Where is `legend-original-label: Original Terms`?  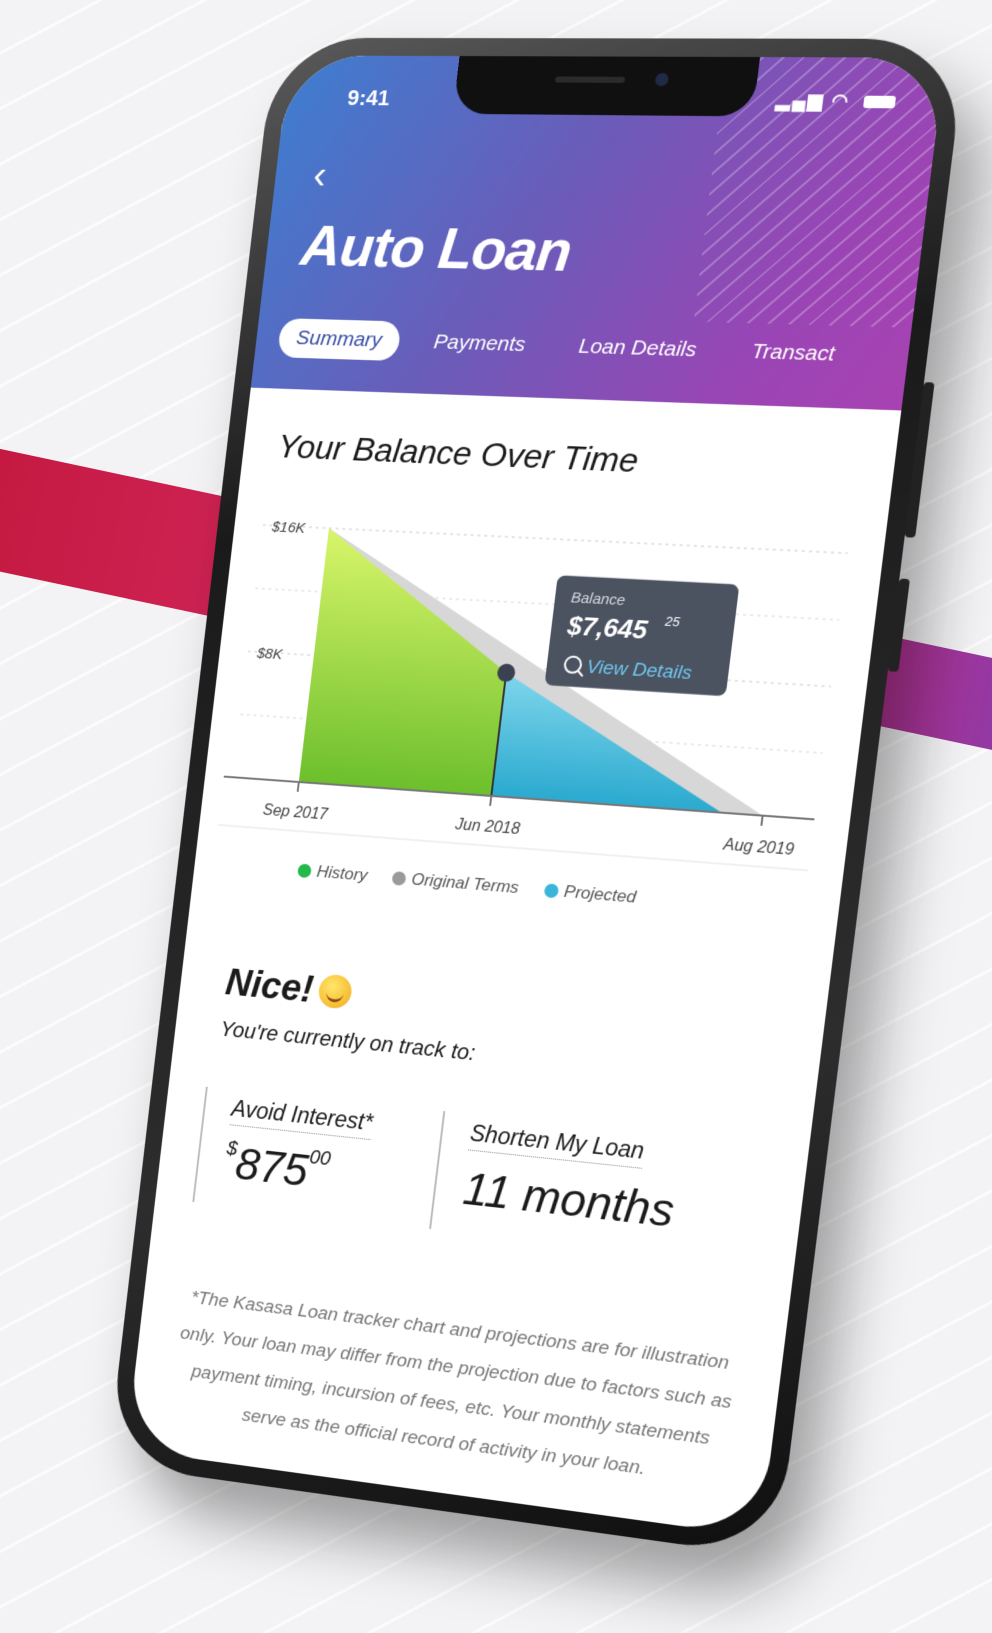
legend-original-label: Original Terms is located at coordinates (465, 883).